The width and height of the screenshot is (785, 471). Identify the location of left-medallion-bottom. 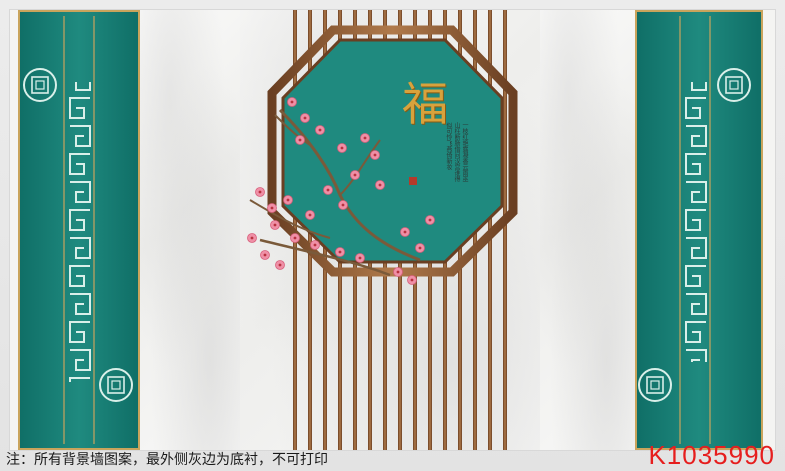
(116, 385).